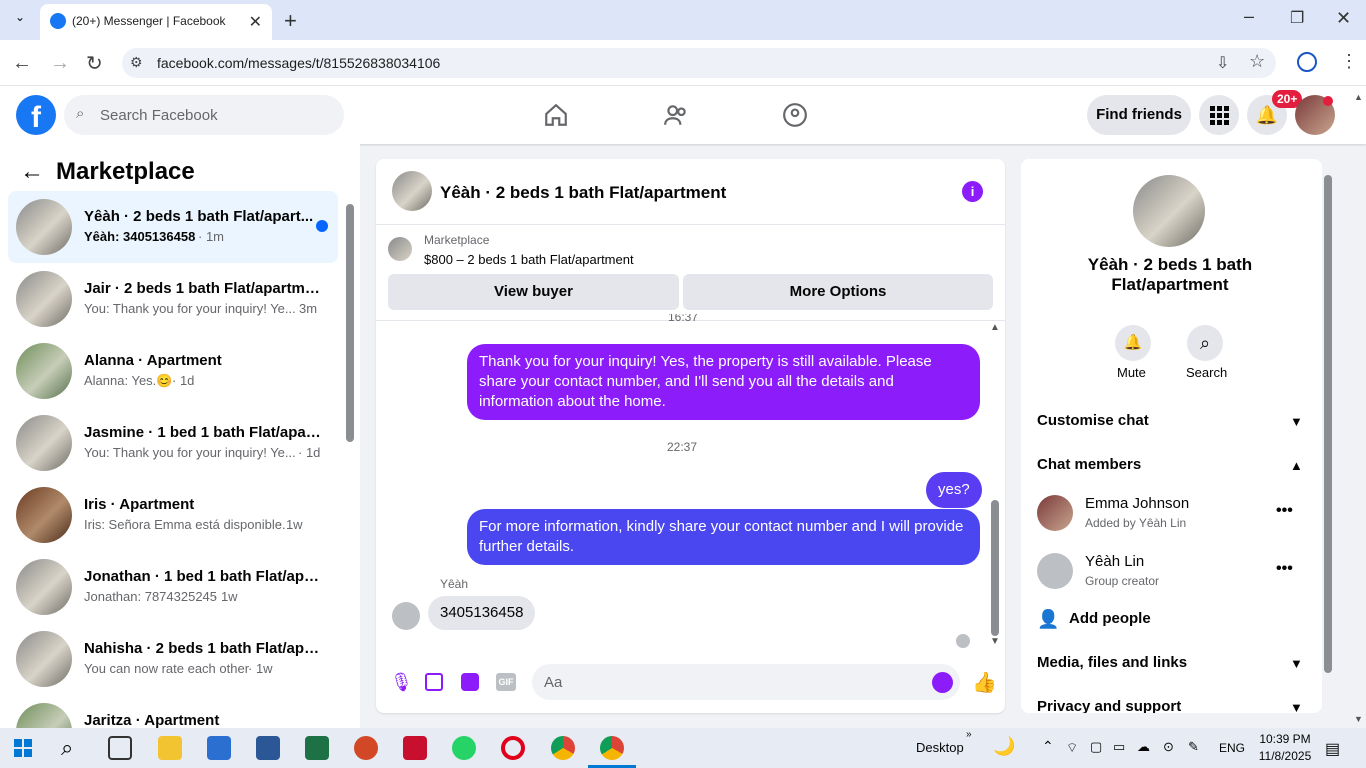 This screenshot has width=1366, height=768. I want to click on close-tab-icon: ✕, so click(255, 22).